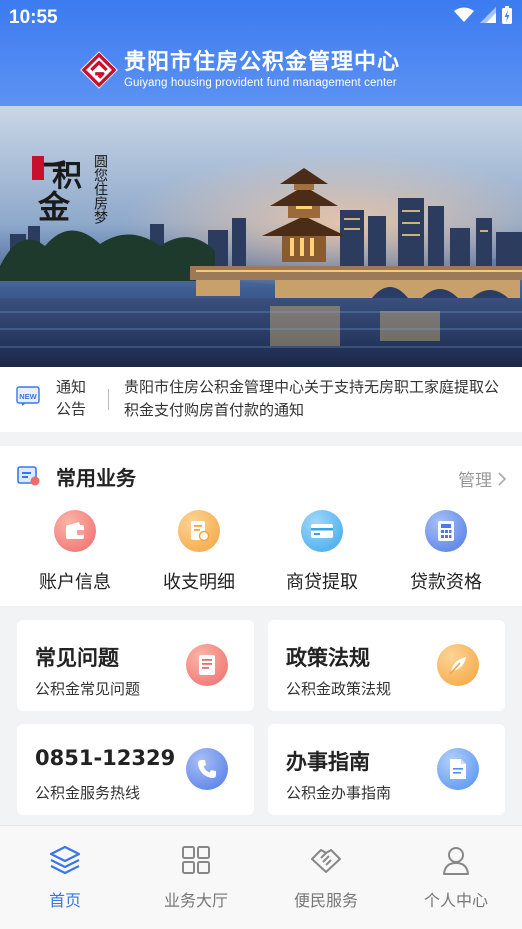  Describe the element at coordinates (328, 658) in the screenshot. I see `card-title: 政策法规` at that location.